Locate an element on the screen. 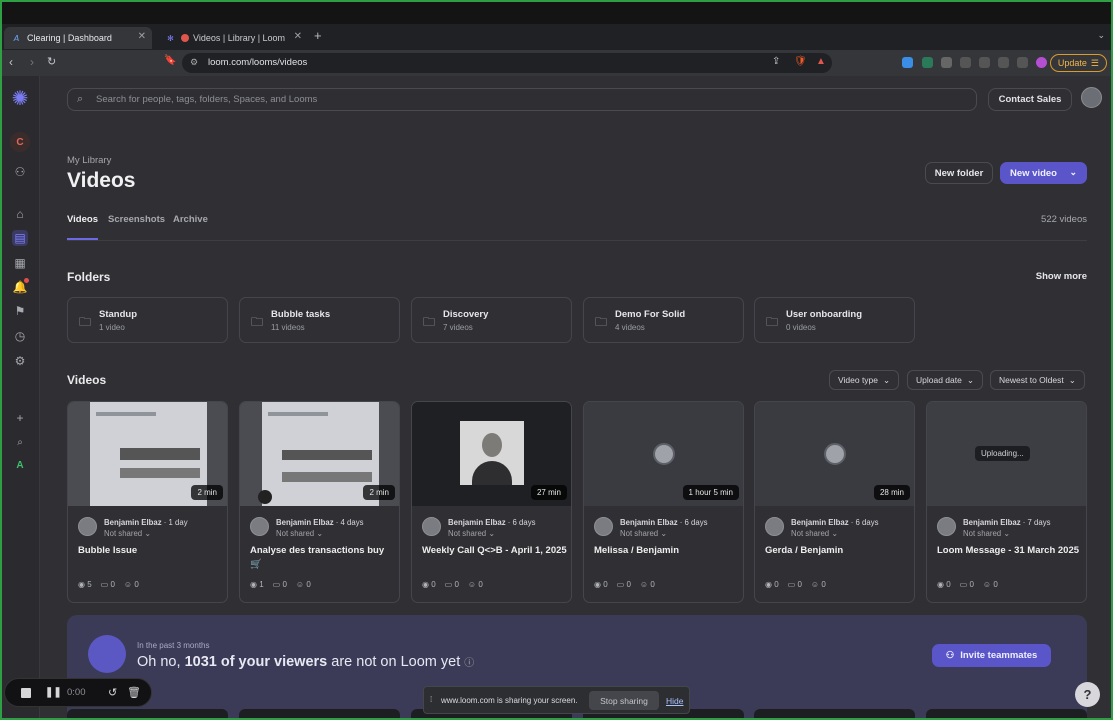 The image size is (1113, 720). contact-sales-button: Contact Sales is located at coordinates (1030, 99).